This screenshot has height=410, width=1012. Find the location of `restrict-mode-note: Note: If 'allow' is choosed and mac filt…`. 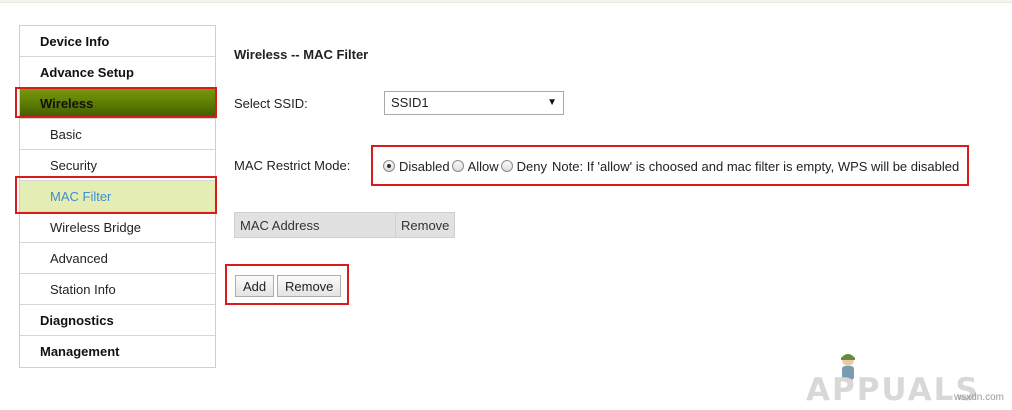

restrict-mode-note: Note: If 'allow' is choosed and mac filt… is located at coordinates (756, 166).